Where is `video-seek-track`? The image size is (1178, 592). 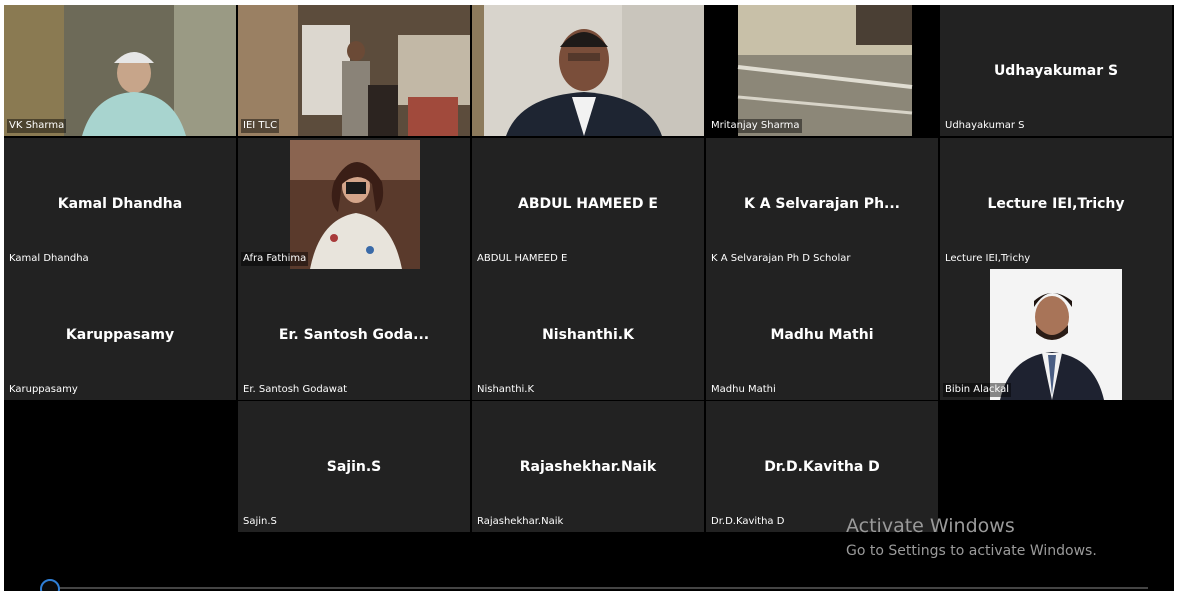 video-seek-track is located at coordinates (601, 588).